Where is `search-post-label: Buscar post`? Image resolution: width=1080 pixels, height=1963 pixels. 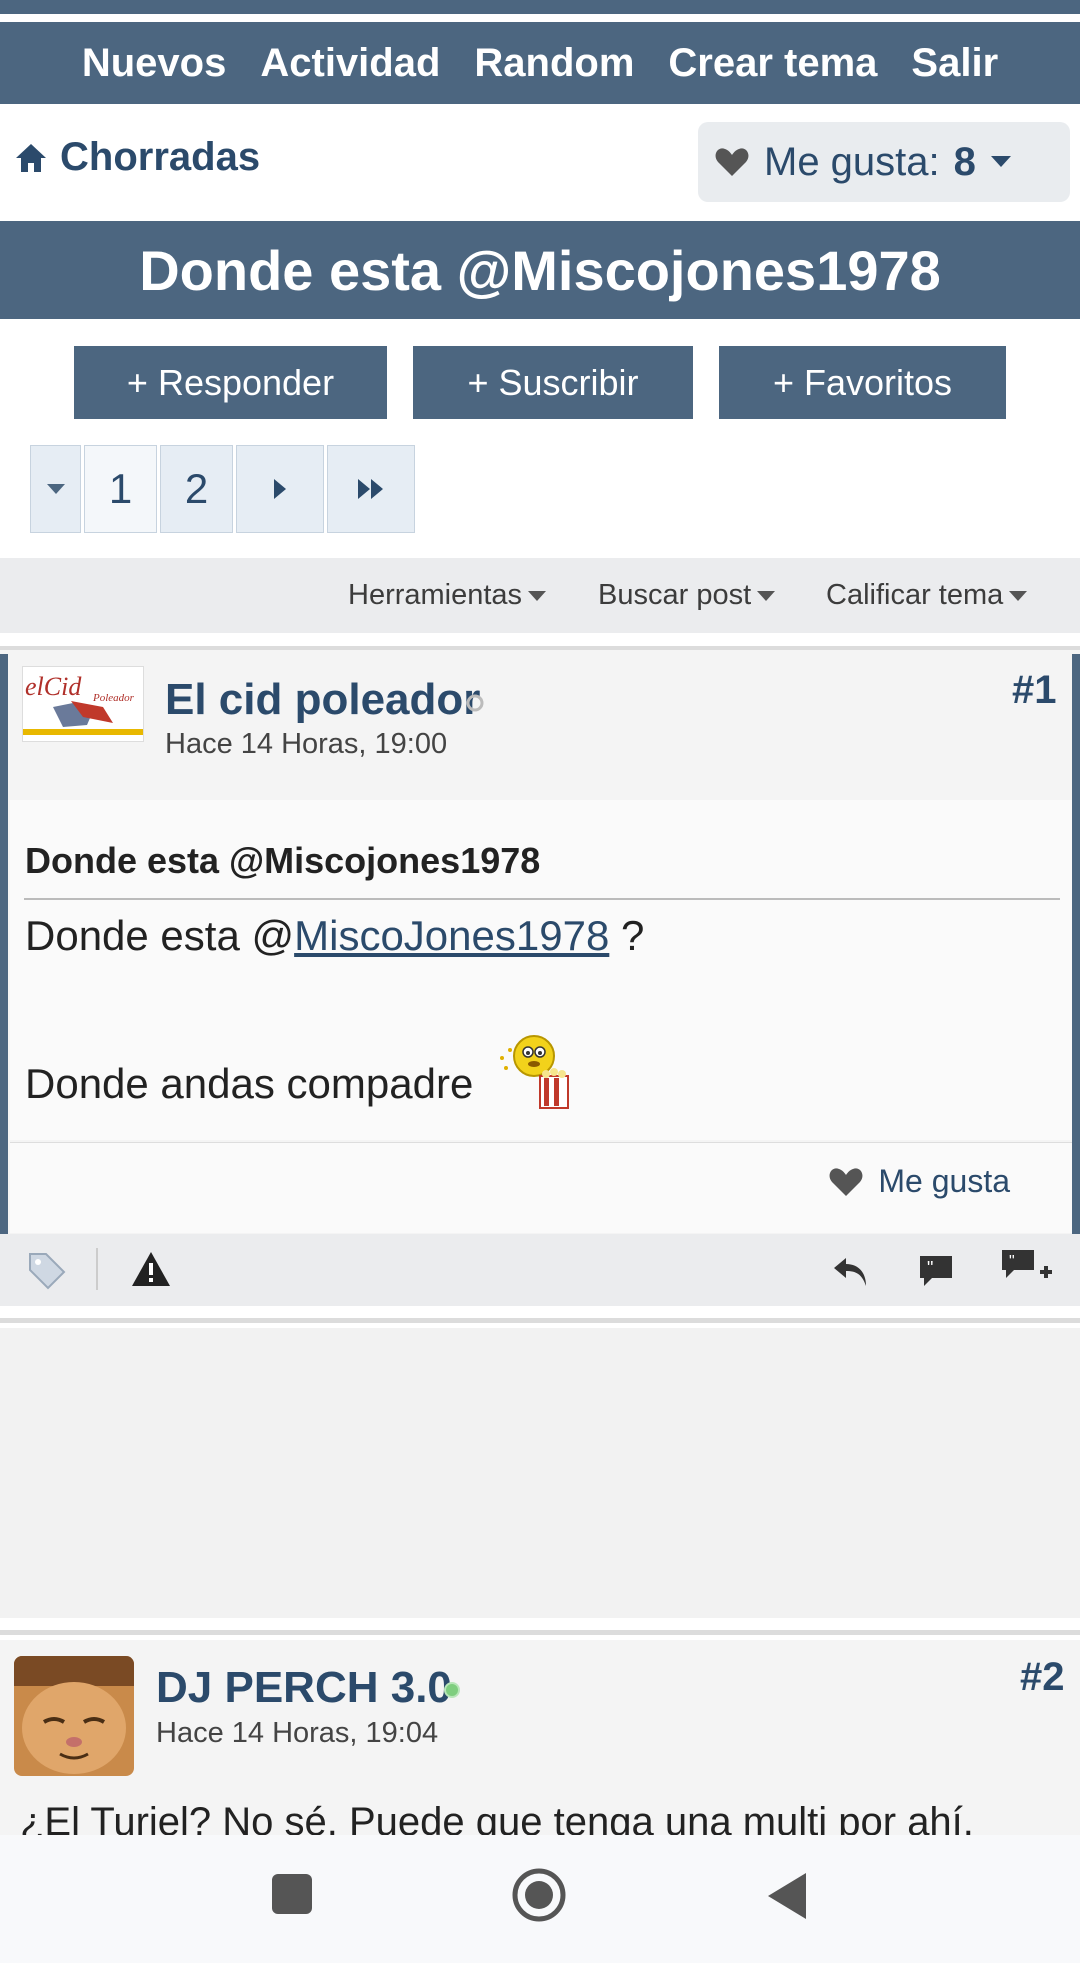 search-post-label: Buscar post is located at coordinates (675, 595).